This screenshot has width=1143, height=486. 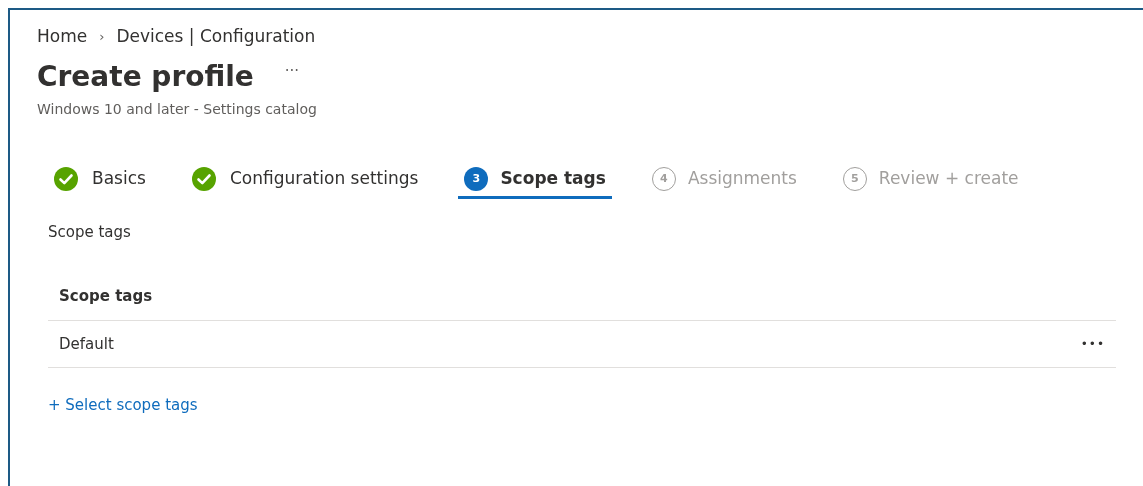 I want to click on more-button: ···, so click(x=292, y=71).